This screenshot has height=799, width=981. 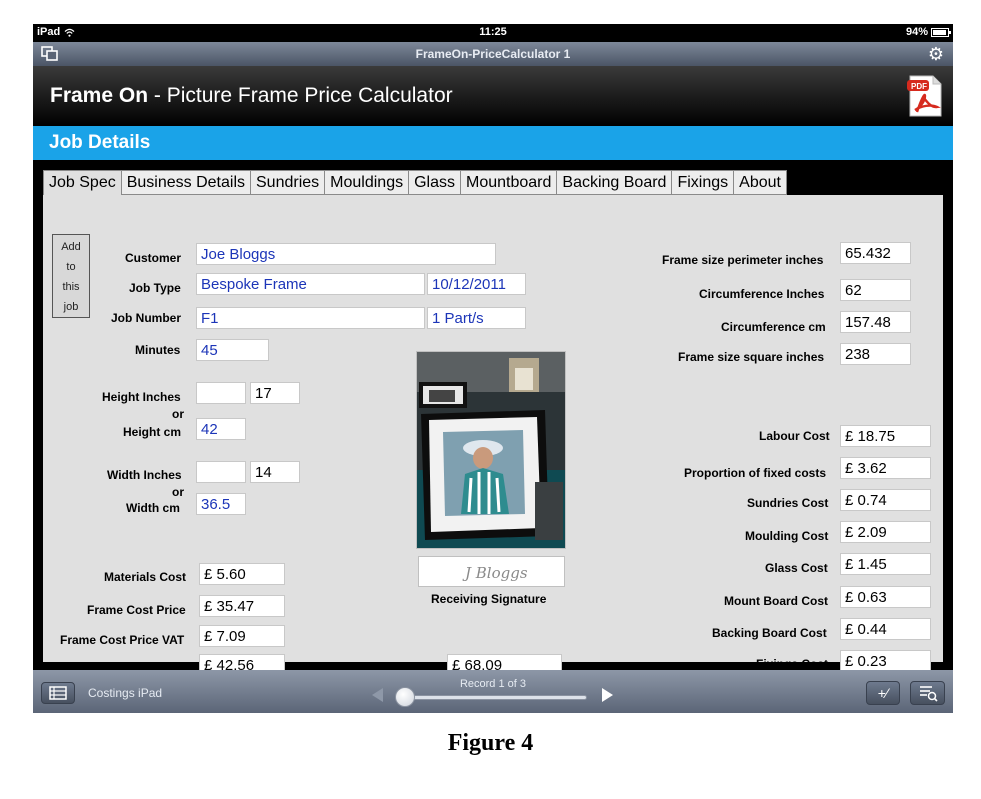 I want to click on frame-cost-vat-field: £ 7.09, so click(x=242, y=636).